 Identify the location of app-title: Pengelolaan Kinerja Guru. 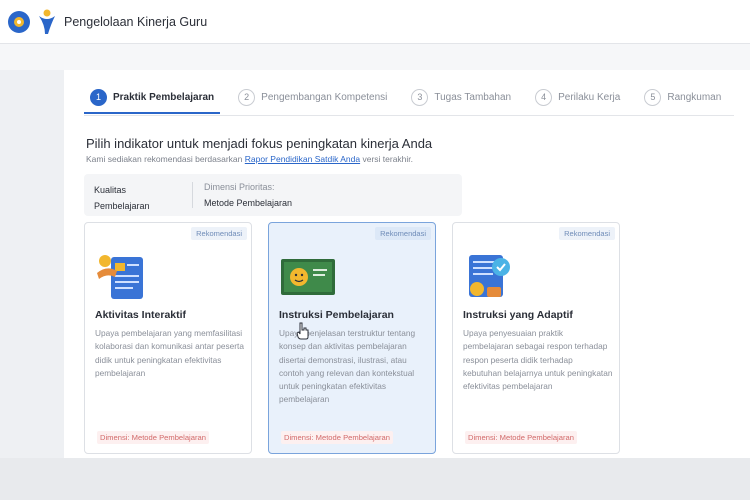
(136, 22).